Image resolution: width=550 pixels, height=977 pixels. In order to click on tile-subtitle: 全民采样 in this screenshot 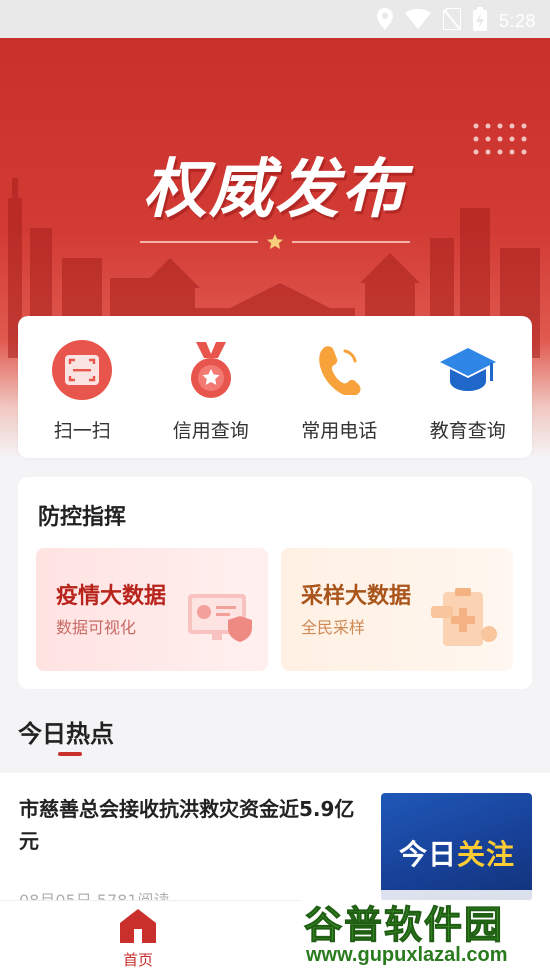, I will do `click(333, 627)`.